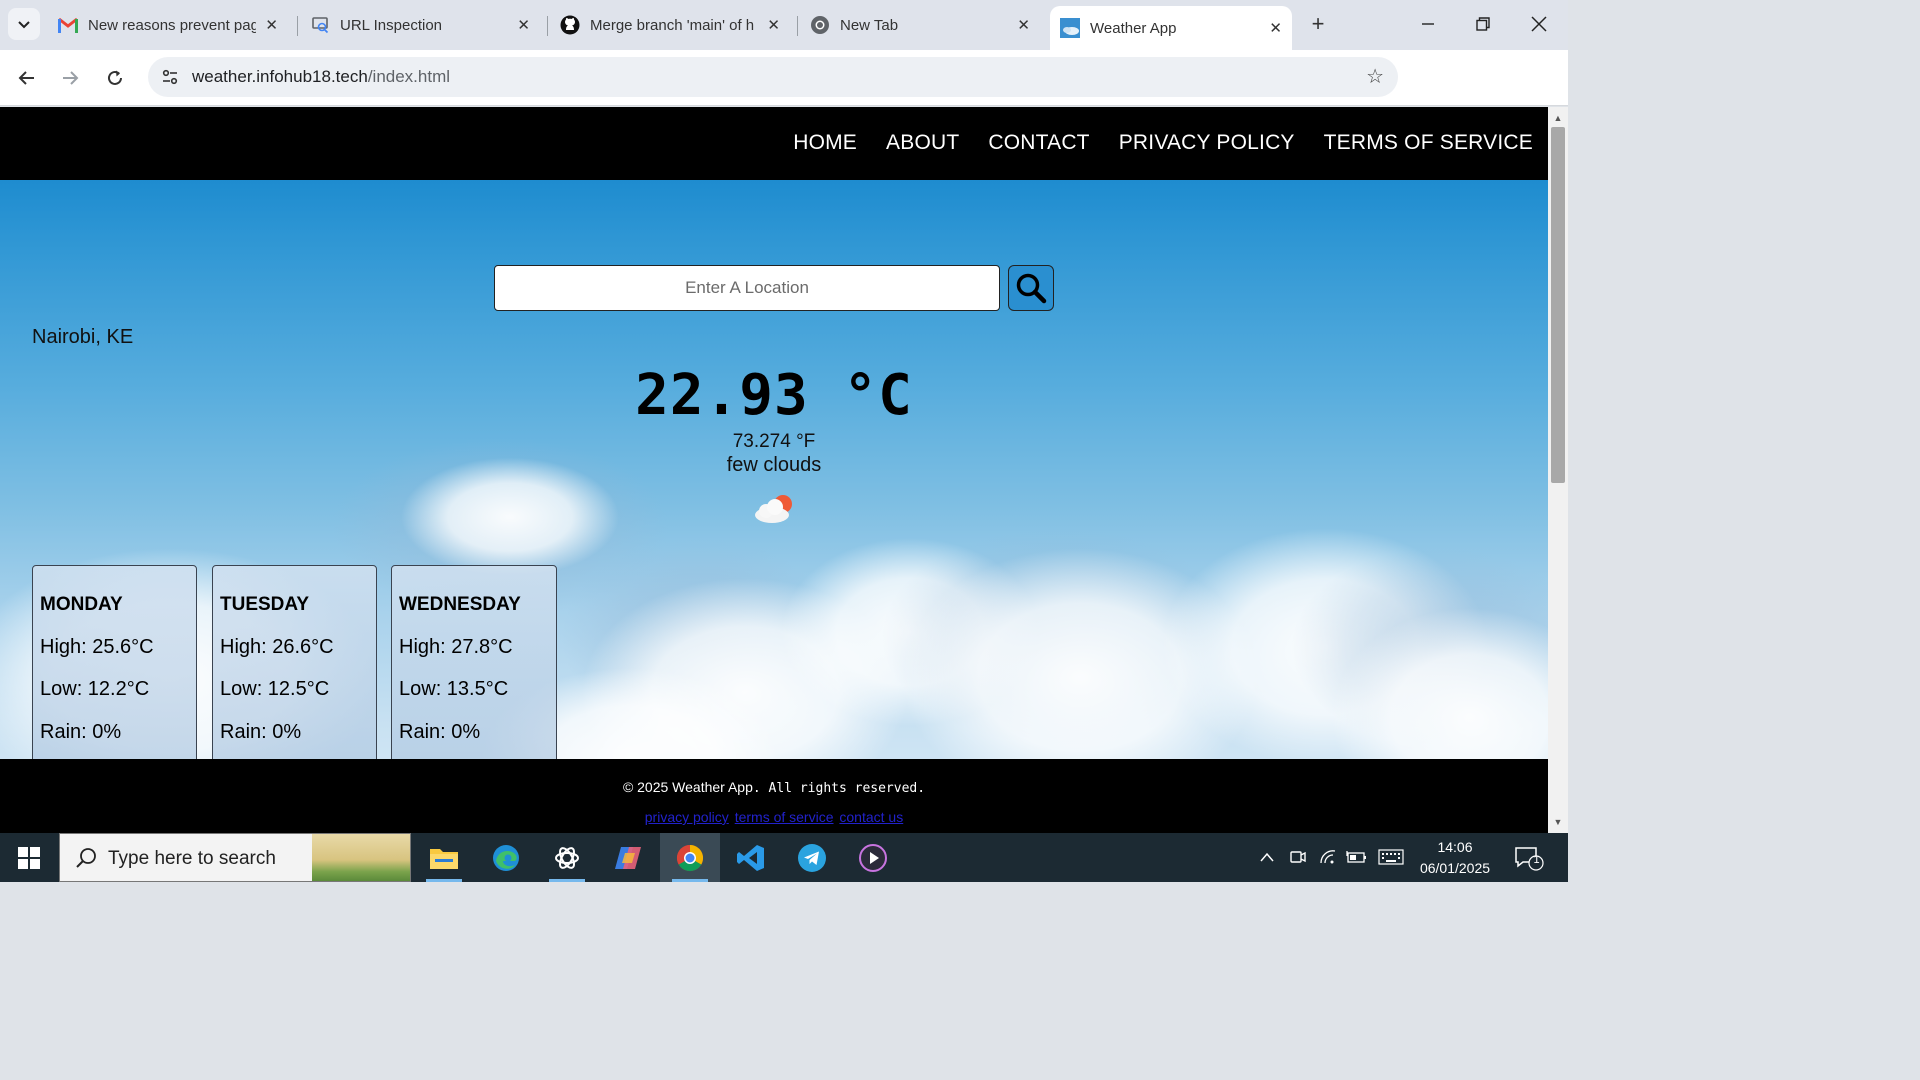 The height and width of the screenshot is (1080, 1920). What do you see at coordinates (235, 857) in the screenshot?
I see `taskbar-search-box: Type here to search` at bounding box center [235, 857].